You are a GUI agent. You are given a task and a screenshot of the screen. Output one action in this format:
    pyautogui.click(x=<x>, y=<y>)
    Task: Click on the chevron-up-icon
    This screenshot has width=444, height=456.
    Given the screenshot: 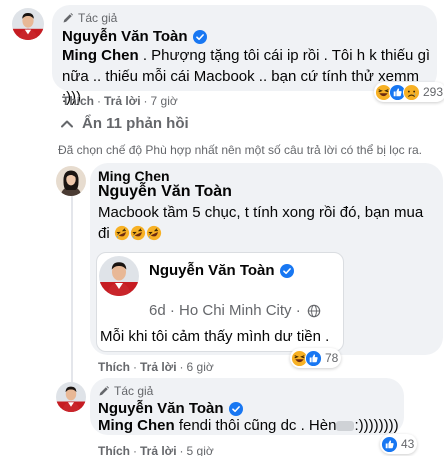 What is the action you would take?
    pyautogui.click(x=67, y=123)
    